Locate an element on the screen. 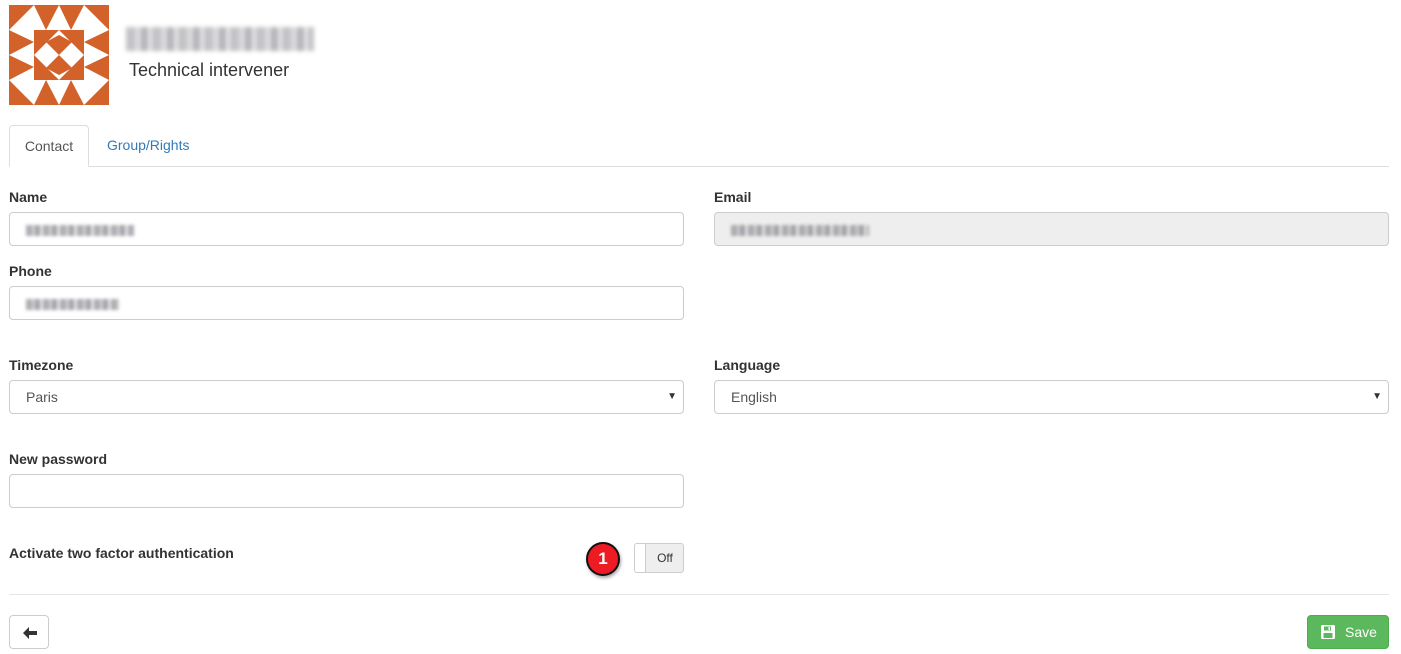 This screenshot has height=654, width=1401. two-factor-toggle: Off is located at coordinates (659, 558).